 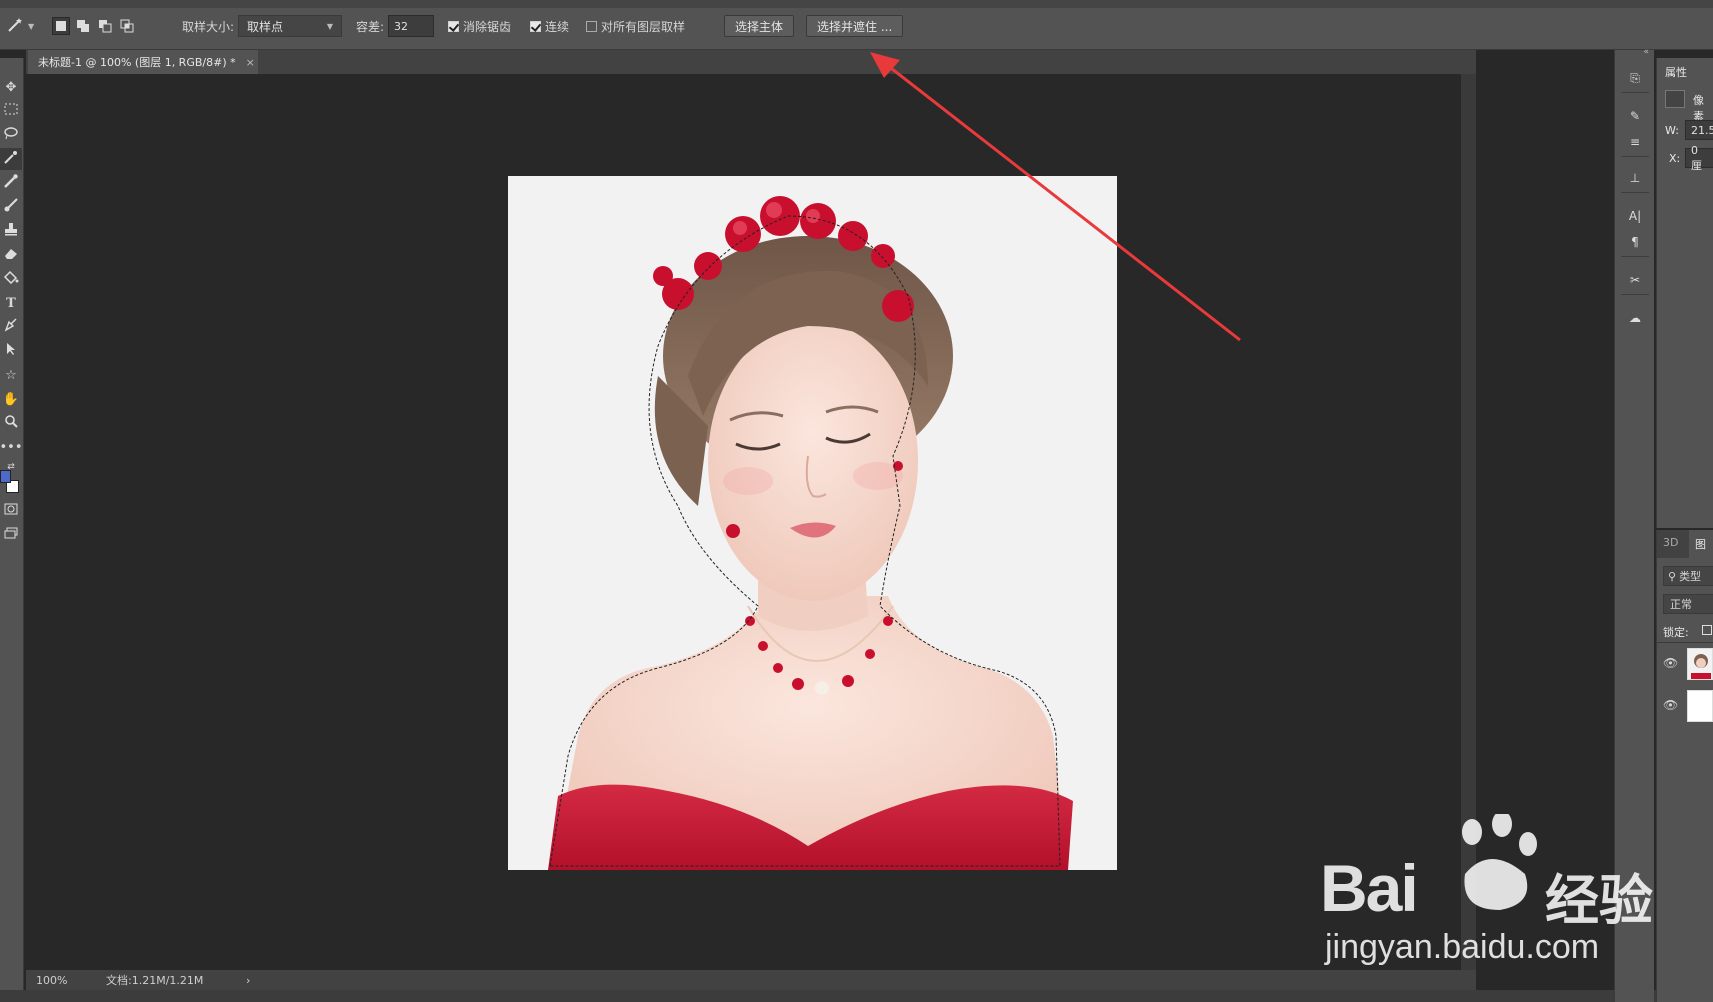 What do you see at coordinates (1675, 99) in the screenshot?
I see `pixel-layer-icon` at bounding box center [1675, 99].